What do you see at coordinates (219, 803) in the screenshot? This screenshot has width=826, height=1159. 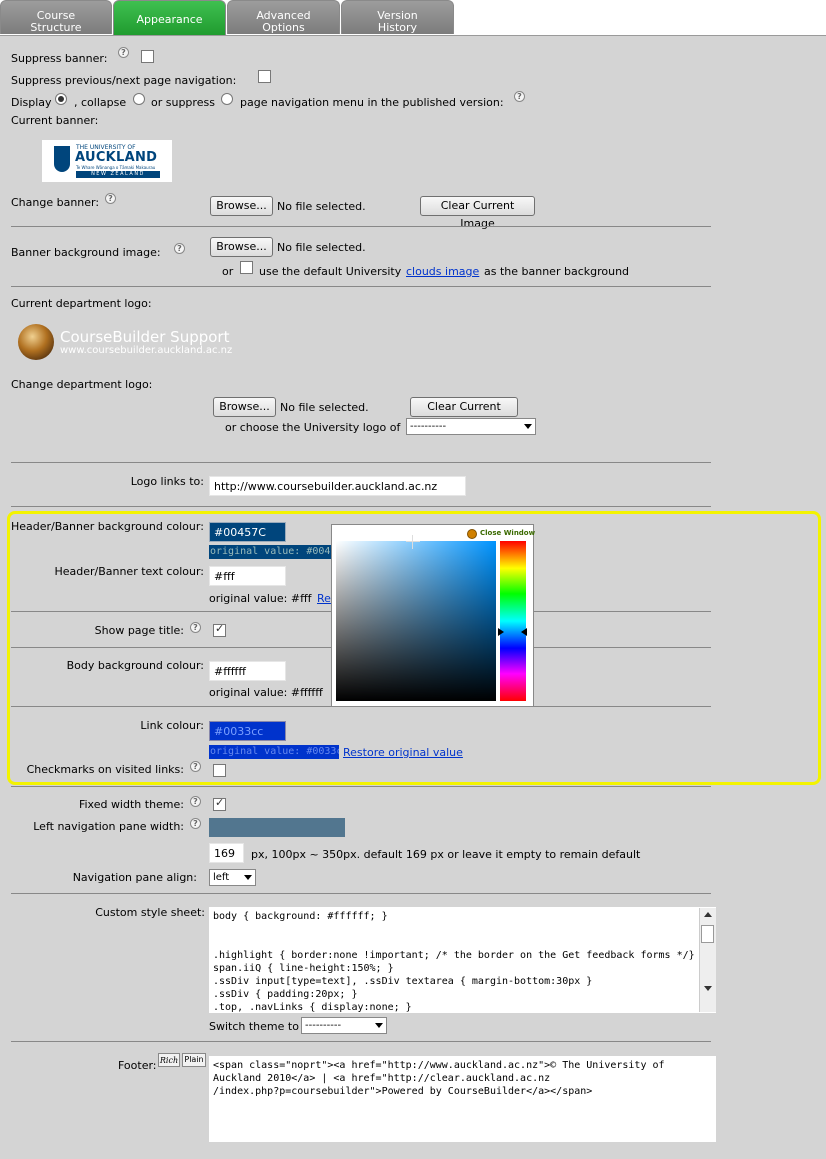 I see `fixed-width-checkbox` at bounding box center [219, 803].